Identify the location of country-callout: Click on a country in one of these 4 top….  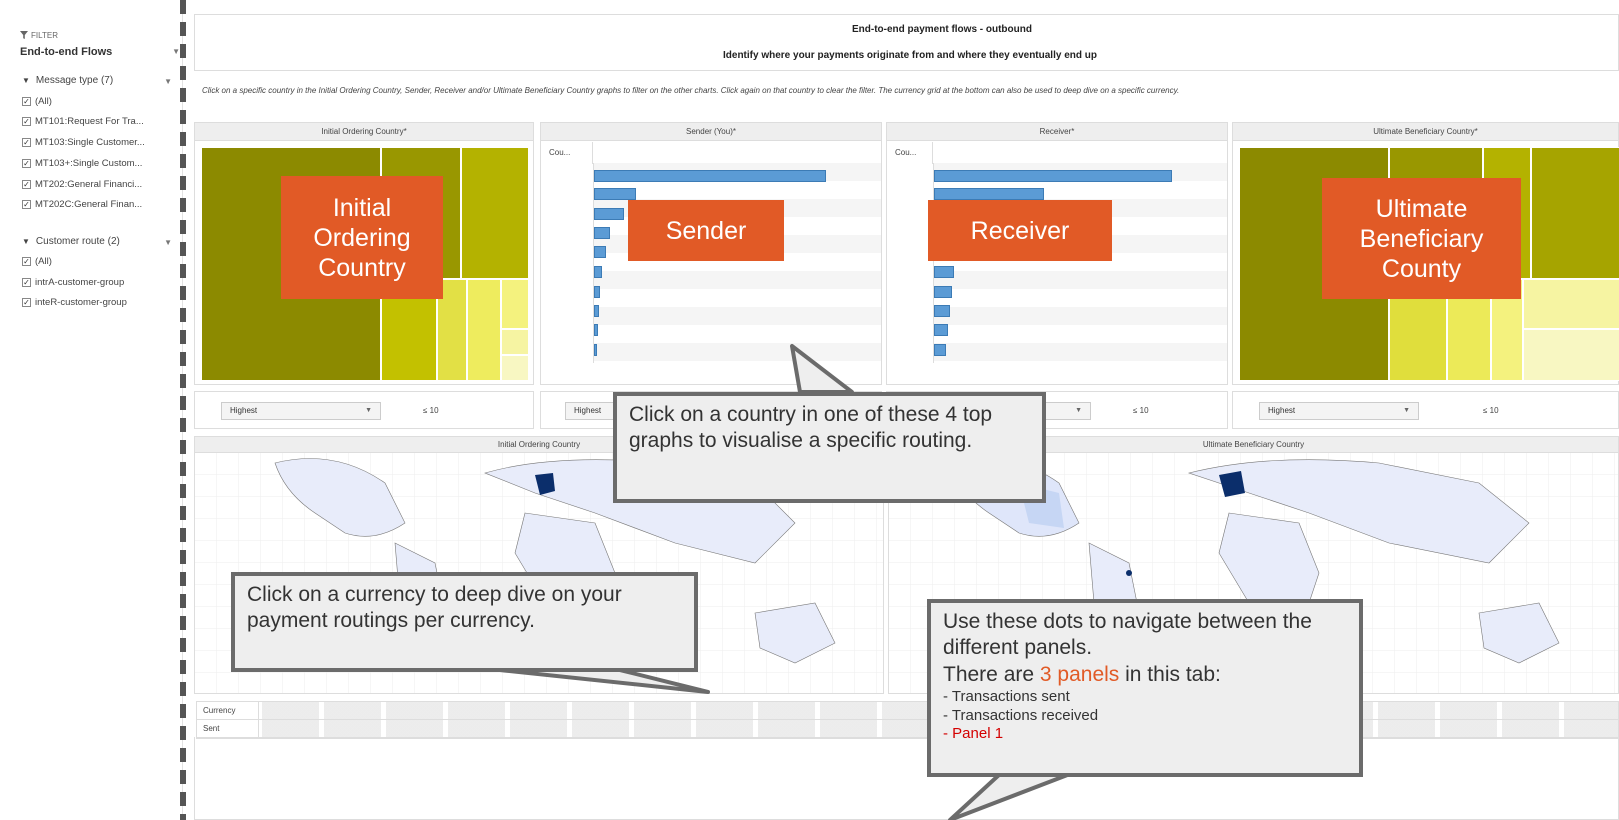
(829, 447).